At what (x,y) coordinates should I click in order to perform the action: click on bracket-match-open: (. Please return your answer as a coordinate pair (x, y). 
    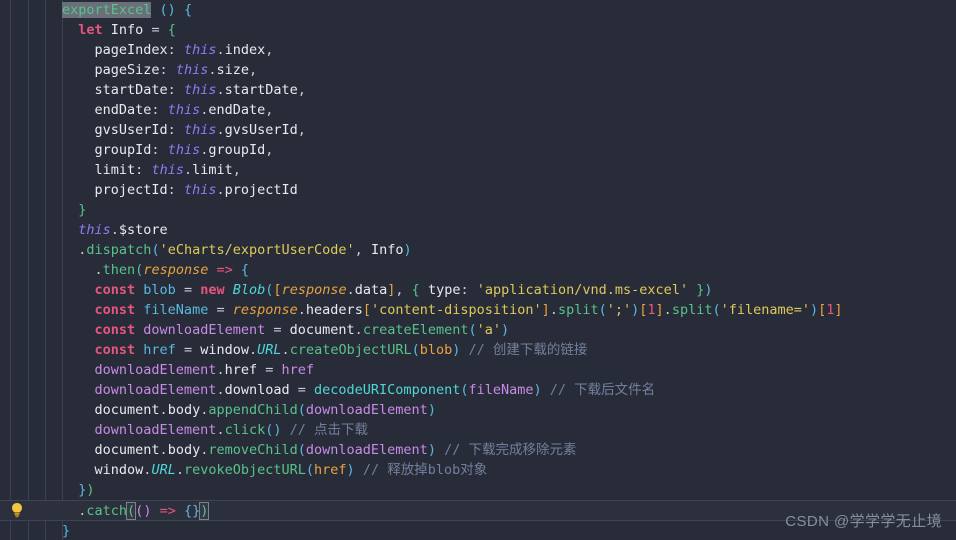
    Looking at the image, I should click on (131, 511).